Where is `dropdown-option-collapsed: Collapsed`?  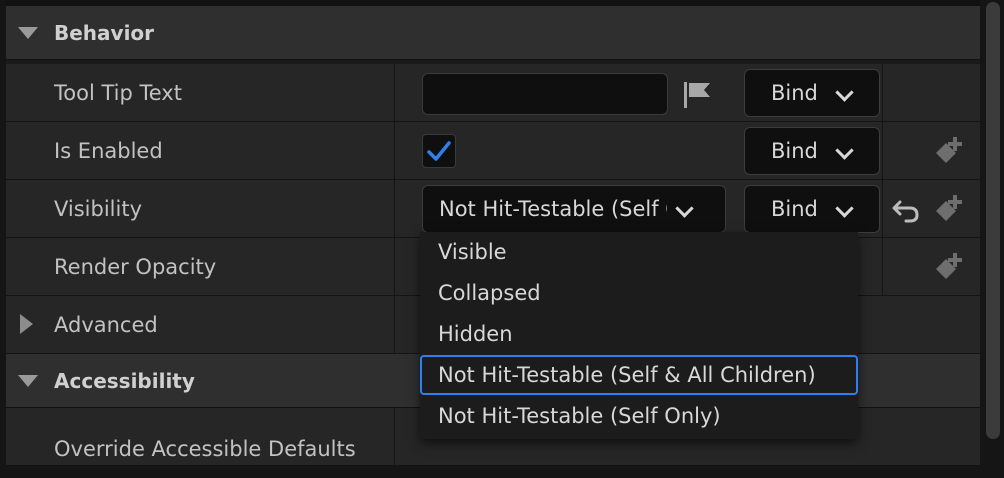
dropdown-option-collapsed: Collapsed is located at coordinates (639, 293).